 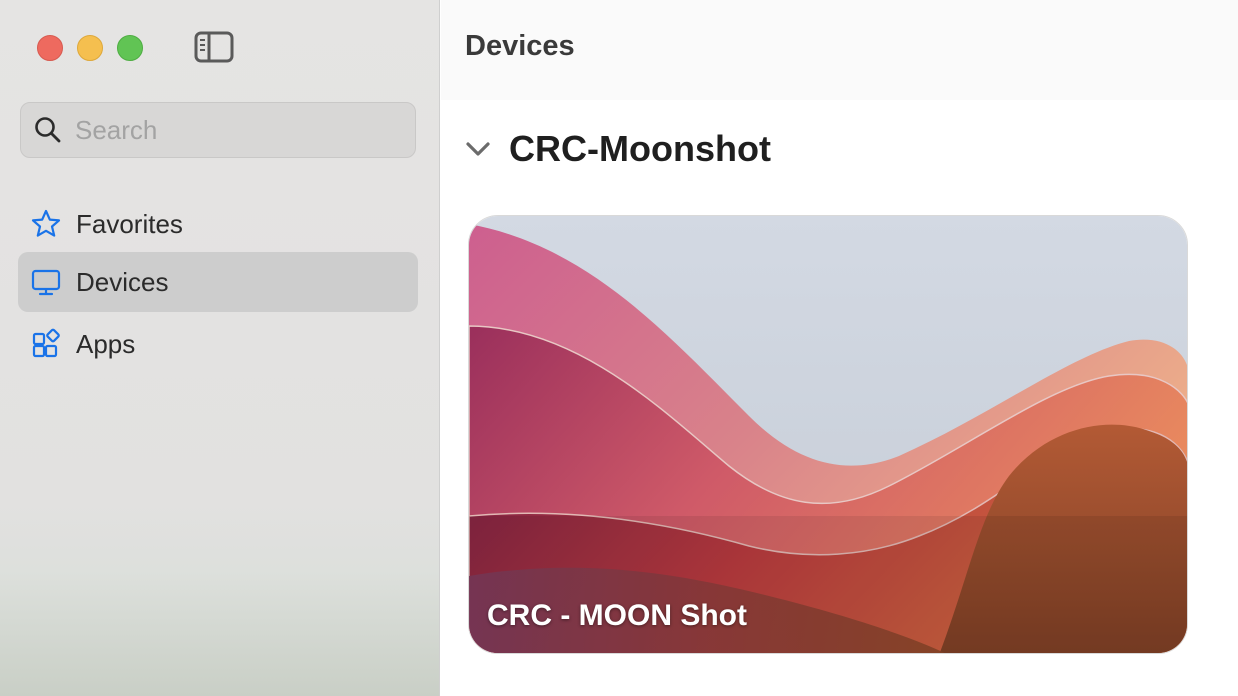 What do you see at coordinates (122, 281) in the screenshot?
I see `sidebar-item-label: Devices` at bounding box center [122, 281].